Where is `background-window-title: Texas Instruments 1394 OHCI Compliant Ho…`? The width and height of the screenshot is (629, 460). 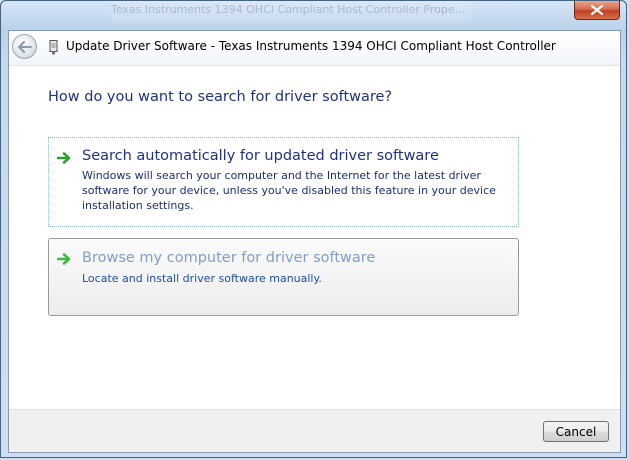
background-window-title: Texas Instruments 1394 OHCI Compliant Ho… is located at coordinates (291, 12).